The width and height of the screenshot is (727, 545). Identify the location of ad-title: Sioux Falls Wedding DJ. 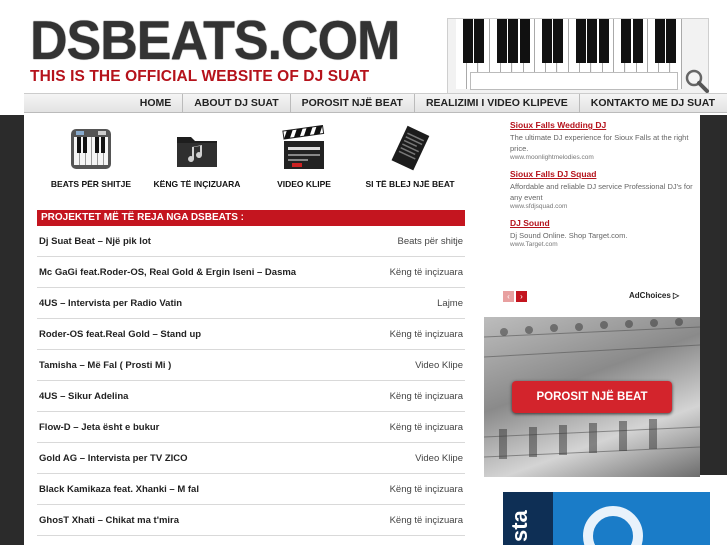
(605, 125).